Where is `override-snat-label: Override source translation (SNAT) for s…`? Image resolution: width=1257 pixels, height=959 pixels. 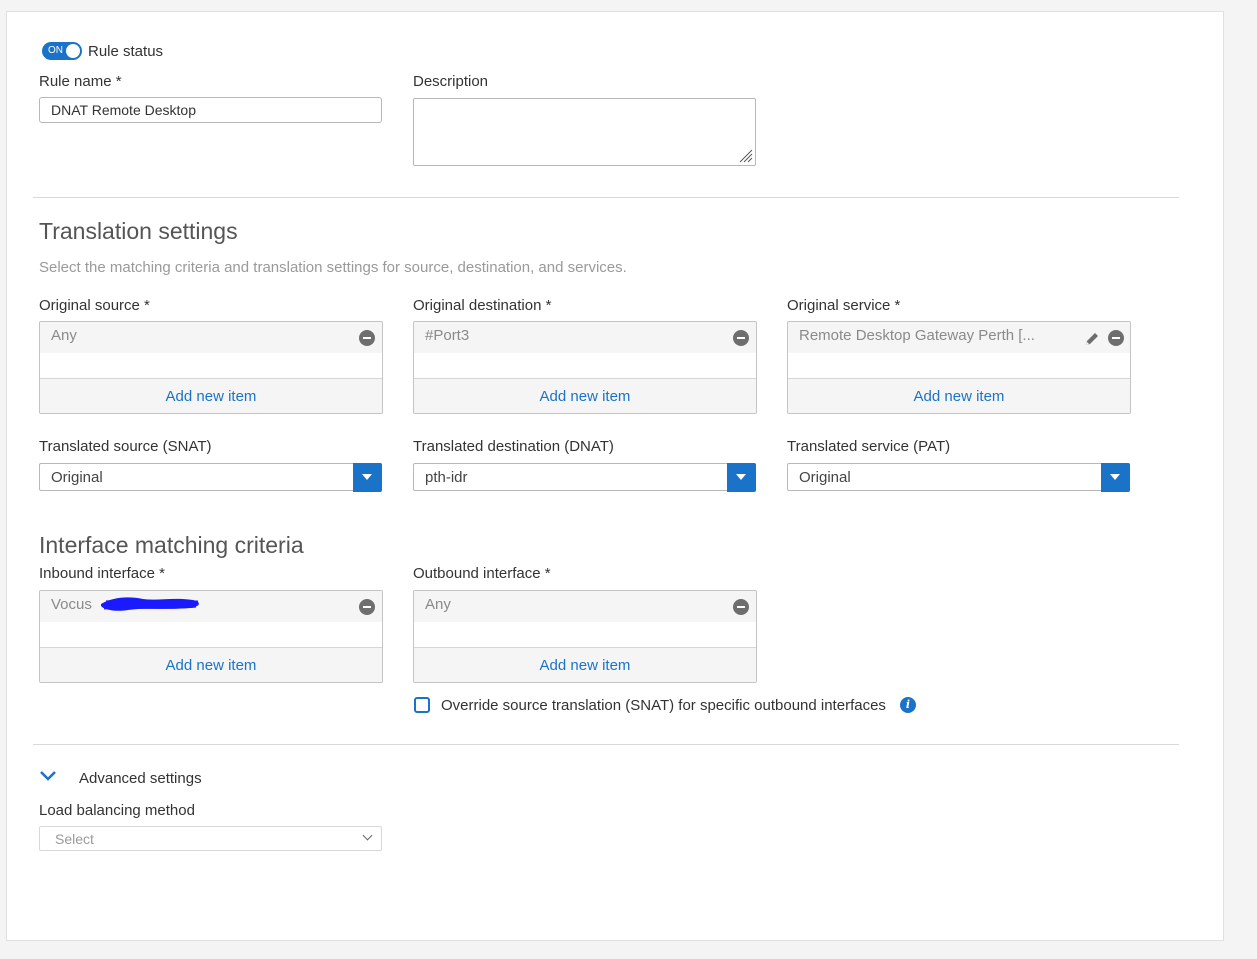
override-snat-label: Override source translation (SNAT) for s… is located at coordinates (663, 705).